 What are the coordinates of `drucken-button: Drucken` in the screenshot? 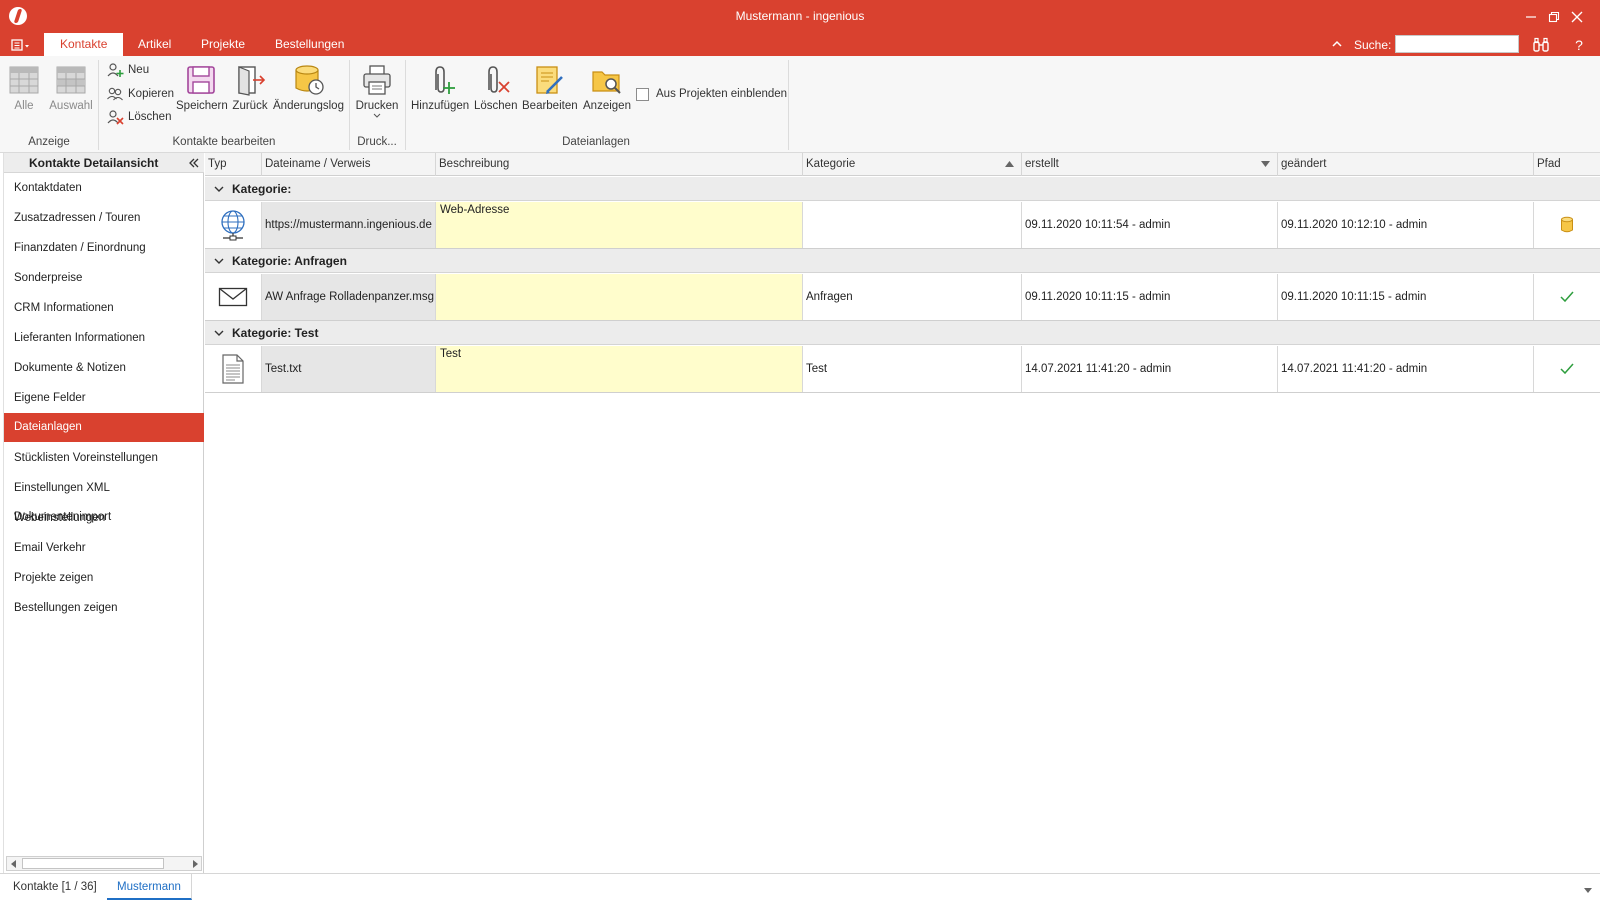 It's located at (377, 91).